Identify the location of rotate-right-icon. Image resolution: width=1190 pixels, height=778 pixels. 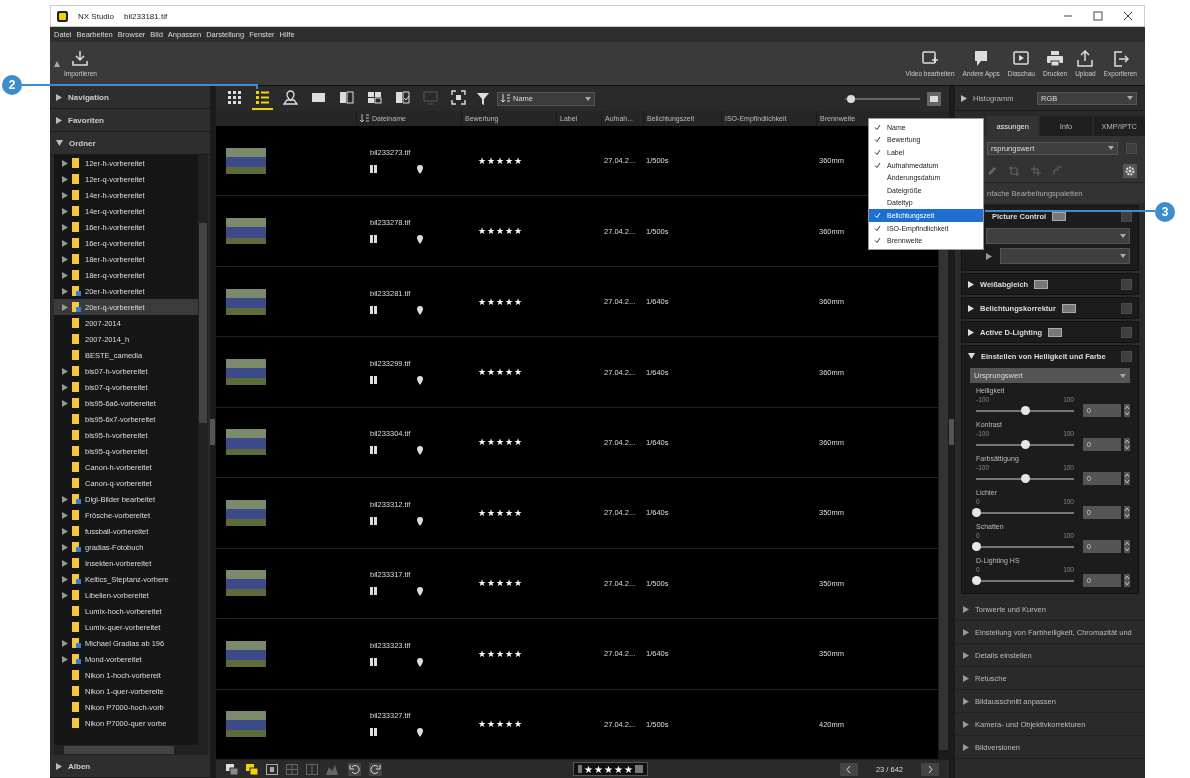
(375, 769).